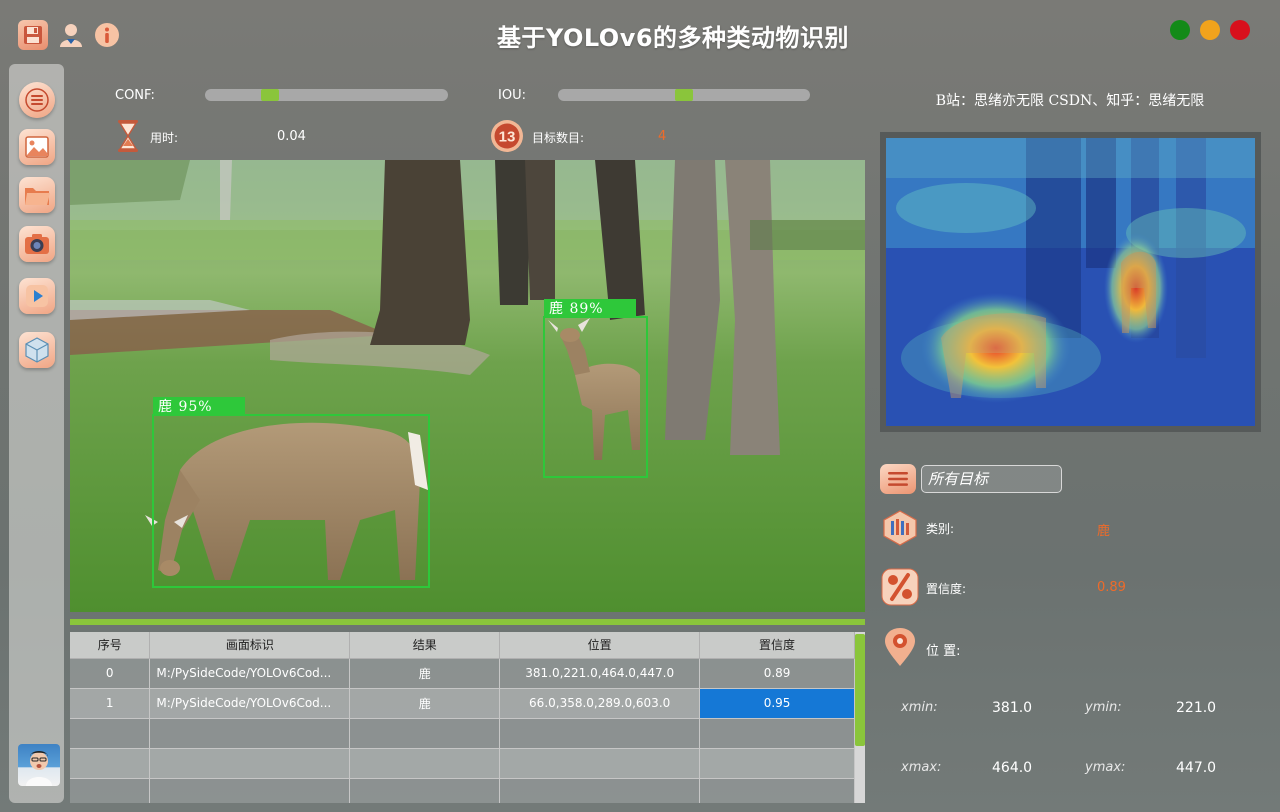 This screenshot has height=812, width=1280. I want to click on detection-label: 鹿 95%, so click(185, 406).